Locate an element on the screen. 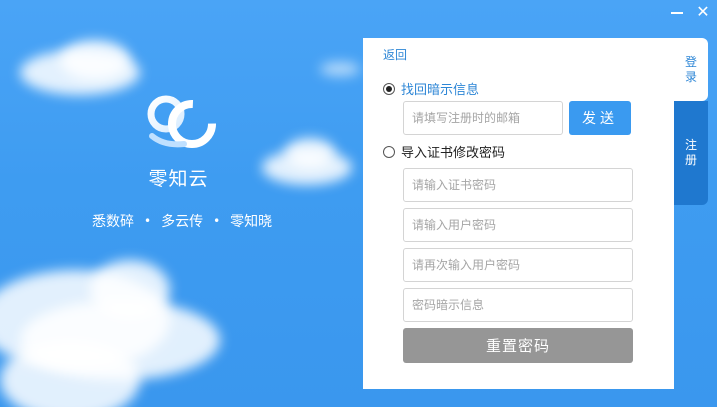 Image resolution: width=717 pixels, height=407 pixels. radio-button-checked is located at coordinates (389, 88).